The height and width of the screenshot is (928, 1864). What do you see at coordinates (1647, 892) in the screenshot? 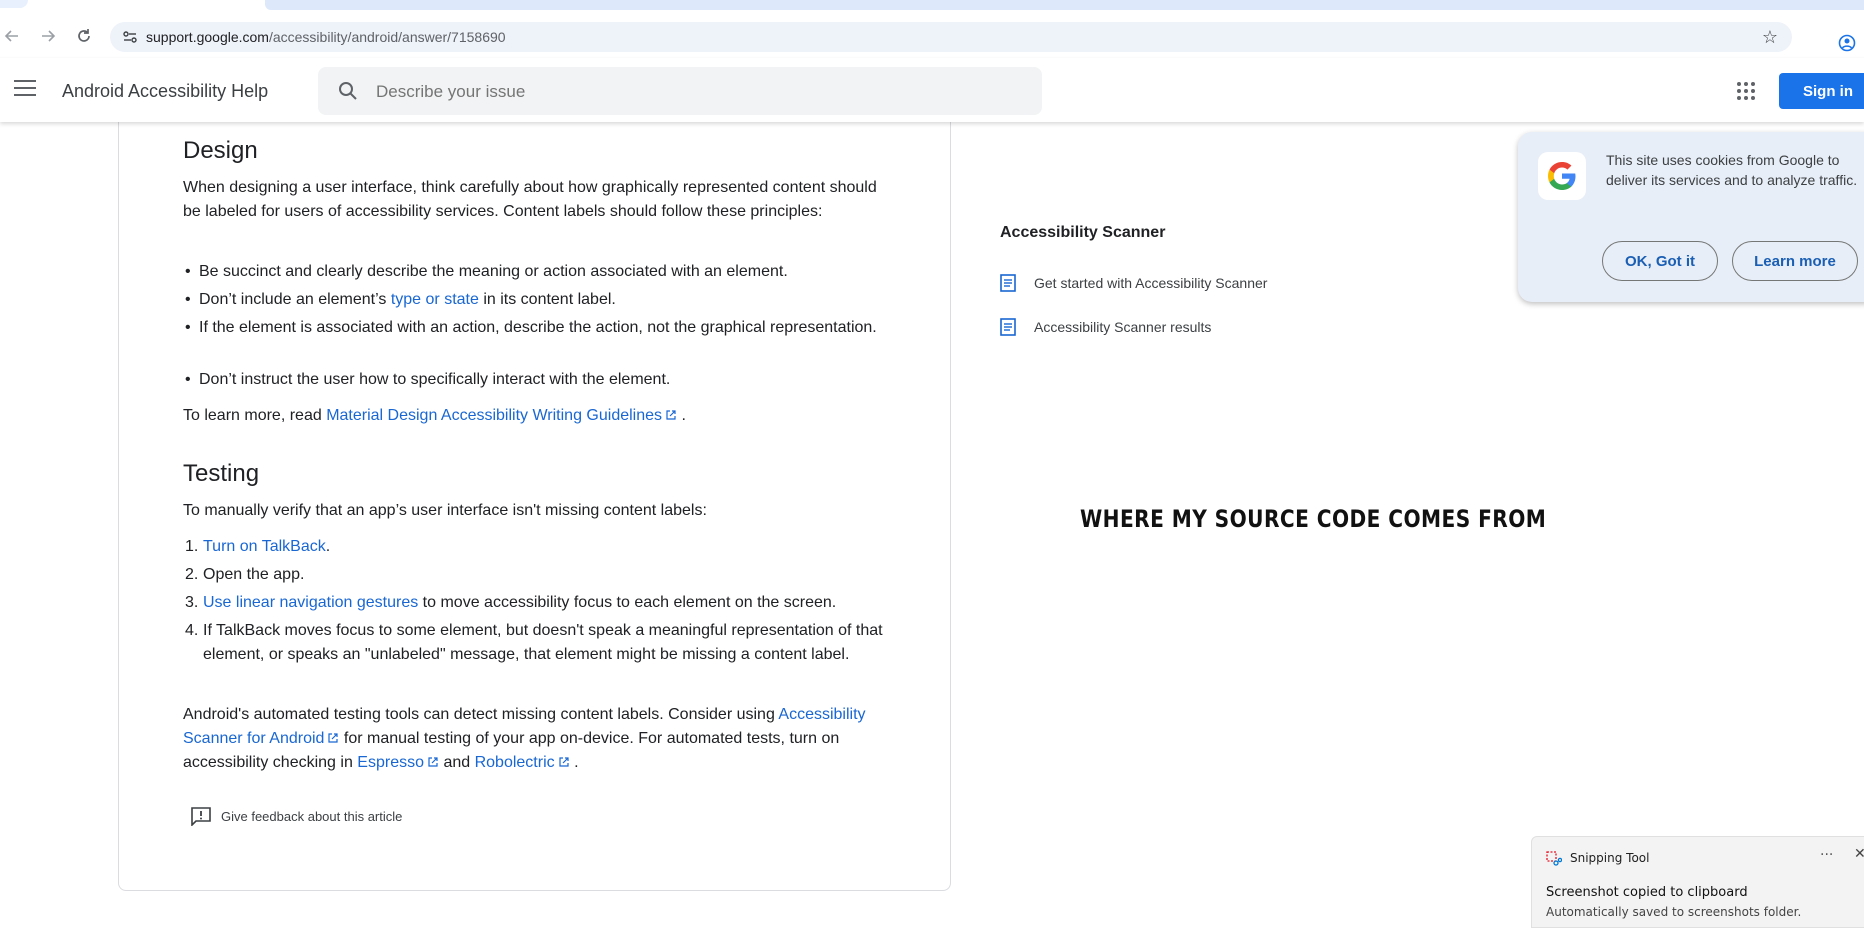
I see `notification-title: Screenshot copied to clipboard` at bounding box center [1647, 892].